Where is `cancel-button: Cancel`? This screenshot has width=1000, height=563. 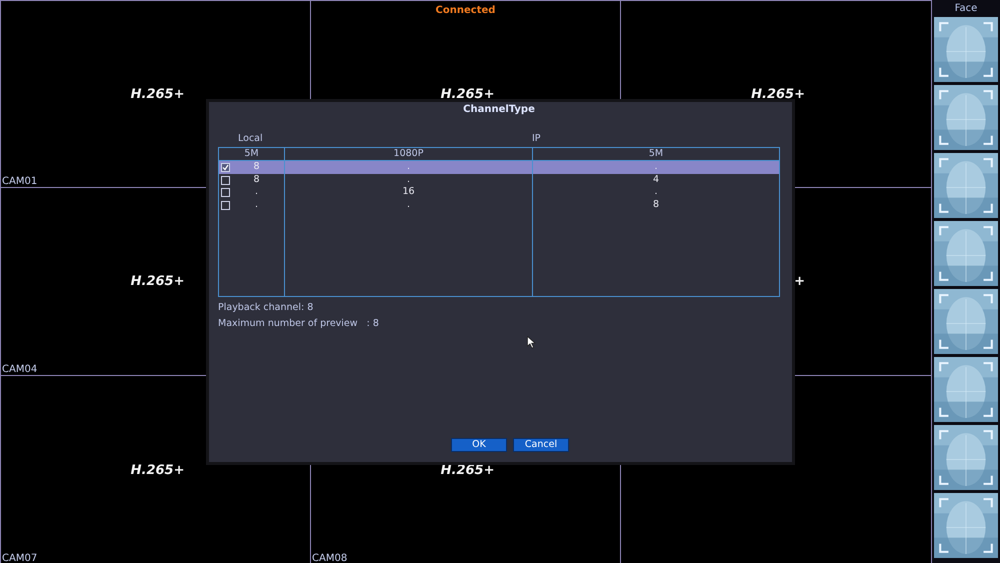 cancel-button: Cancel is located at coordinates (541, 445).